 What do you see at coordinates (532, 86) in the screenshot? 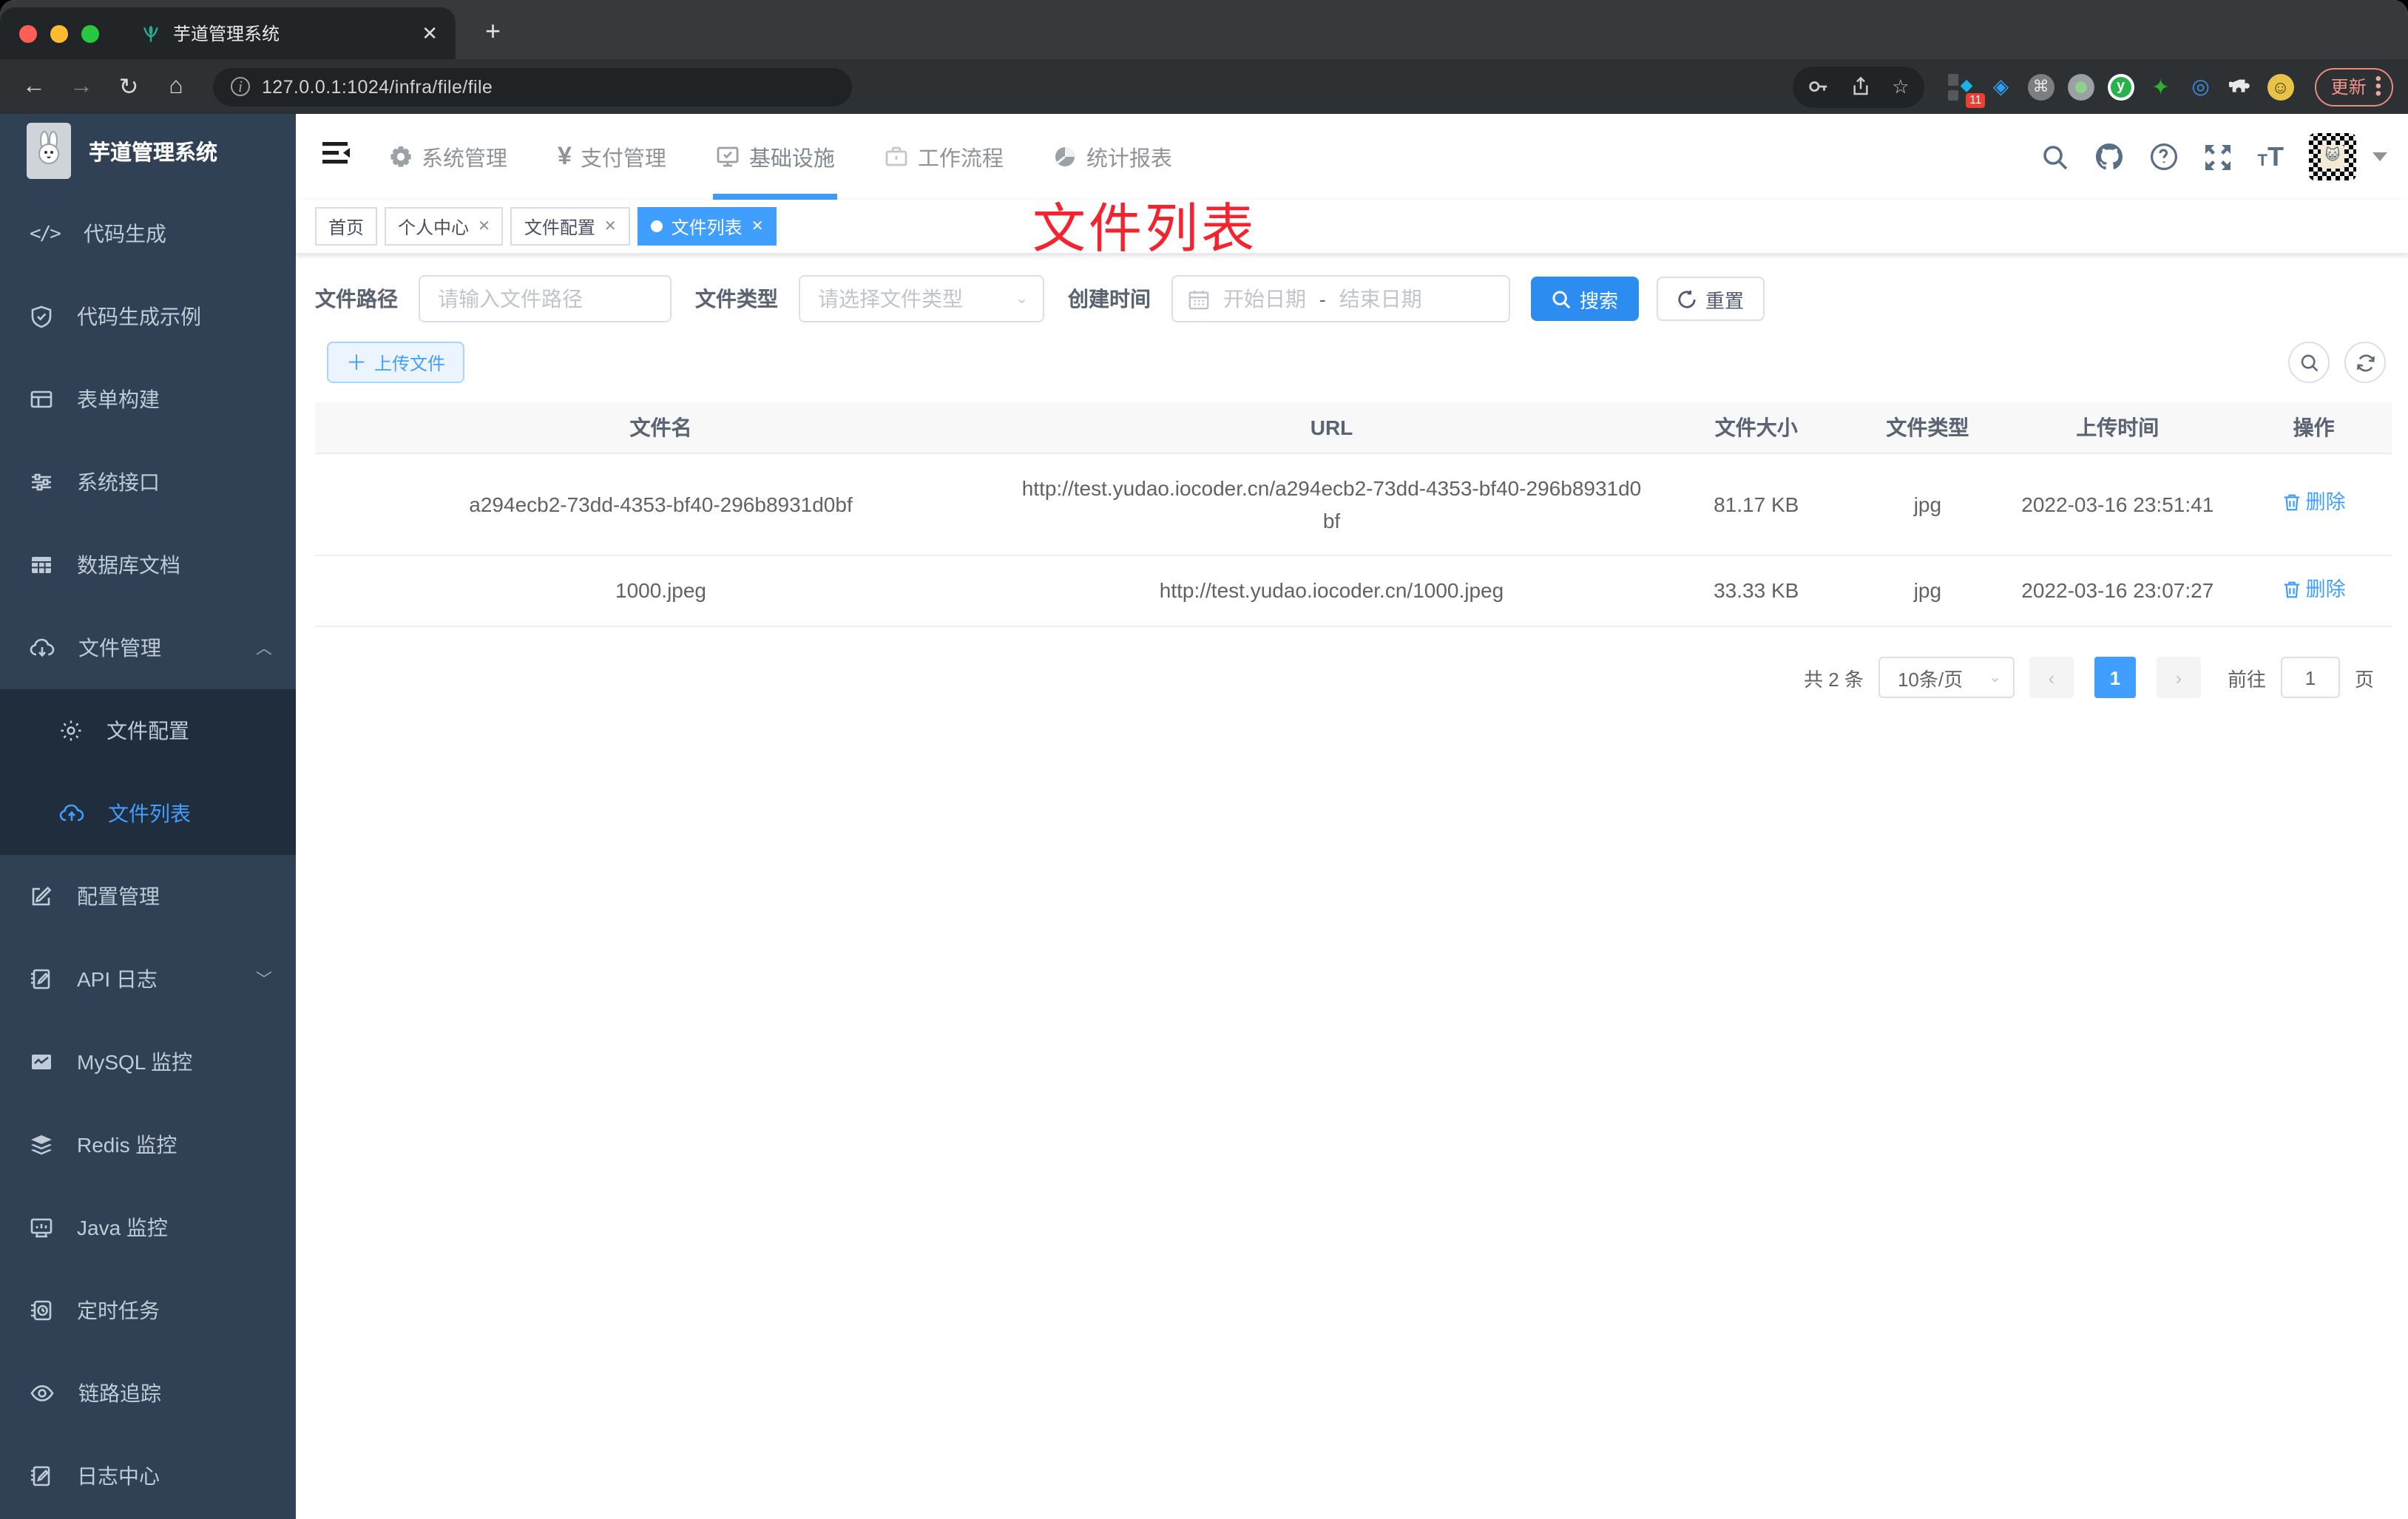
I see `address-bar: i 127.0.0.1:1024/infra/file/file` at bounding box center [532, 86].